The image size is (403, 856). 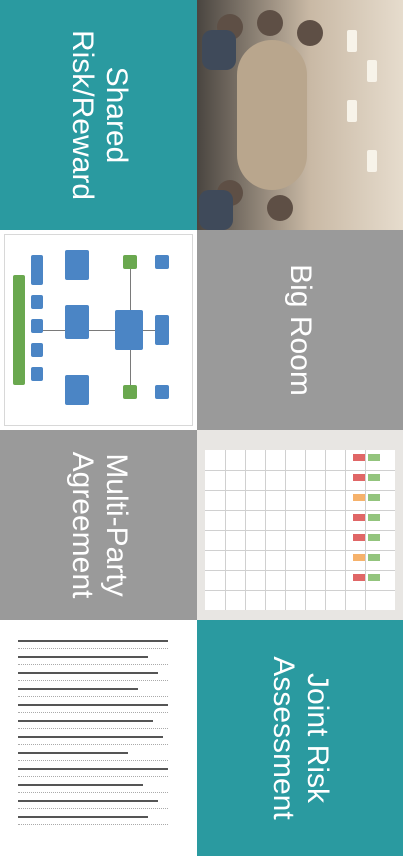 I want to click on big-room-tile: Big Room, so click(x=300, y=330).